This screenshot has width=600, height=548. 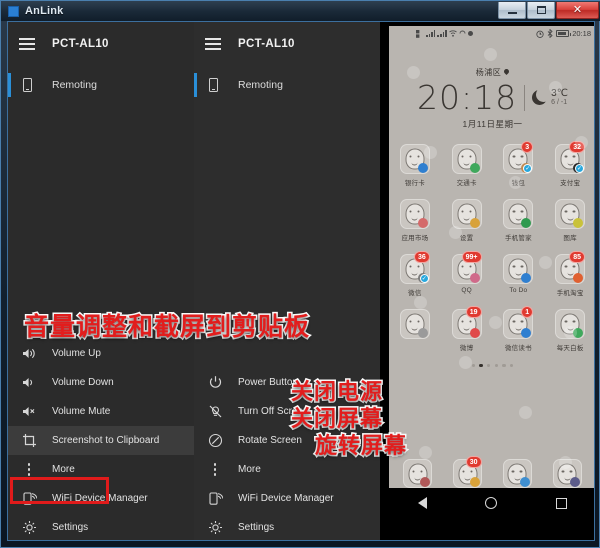 I want to click on battery-icon, so click(x=564, y=33).